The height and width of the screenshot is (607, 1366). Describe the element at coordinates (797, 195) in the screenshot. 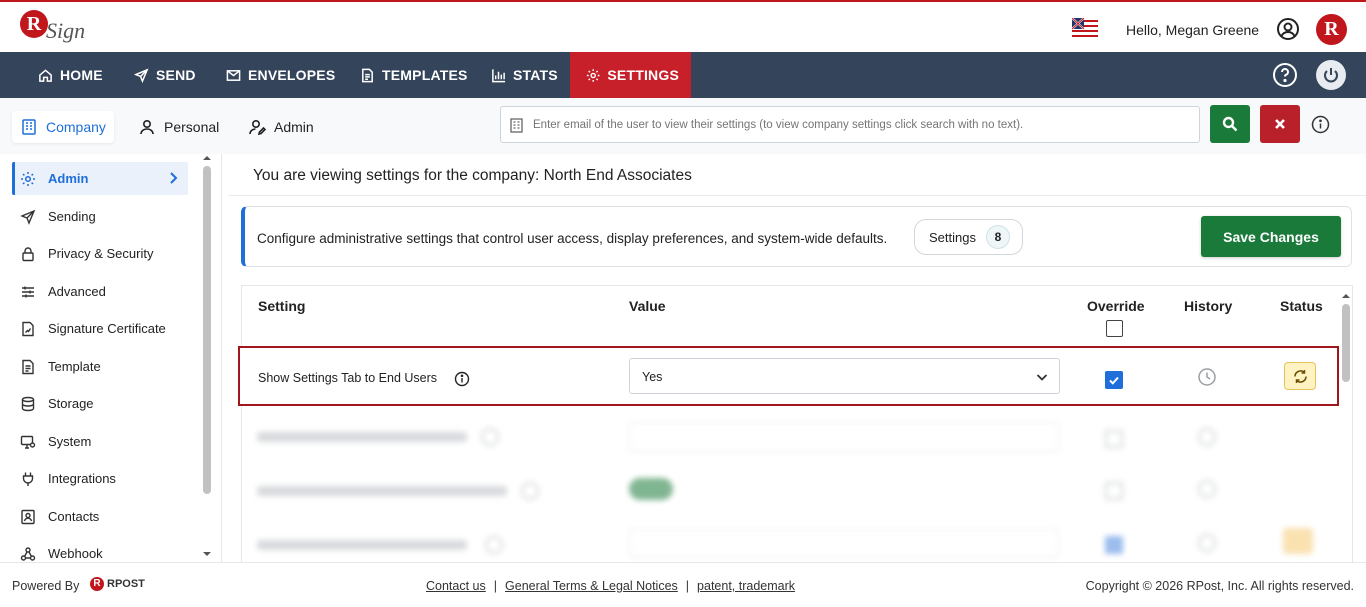

I see `title-divider` at that location.